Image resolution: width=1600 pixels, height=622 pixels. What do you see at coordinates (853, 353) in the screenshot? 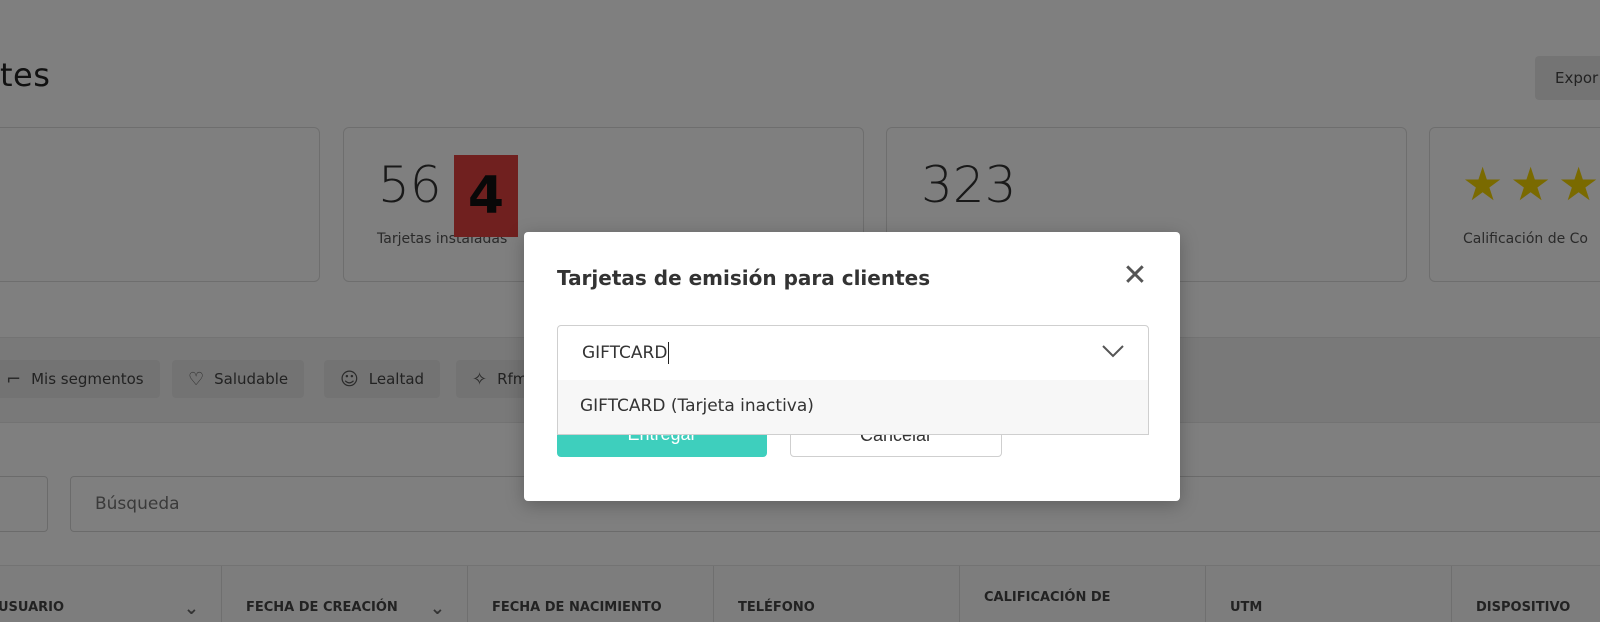
I see `card-select-dropdown: GIFTCARD` at bounding box center [853, 353].